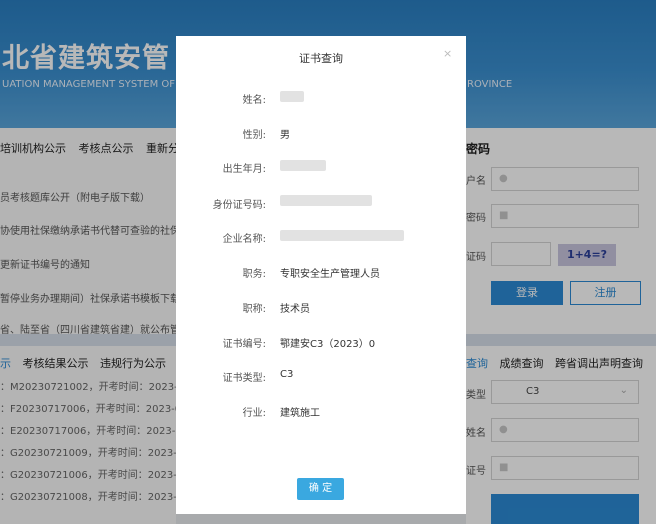  I want to click on gender-field-label: 性别:, so click(254, 135).